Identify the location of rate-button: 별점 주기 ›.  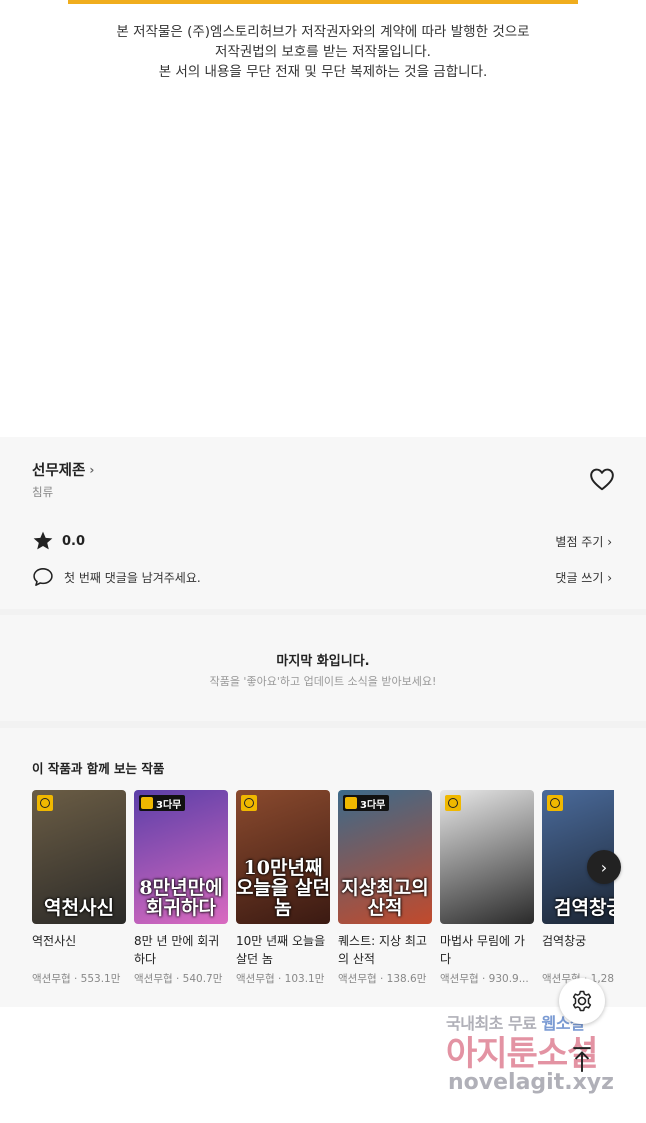
(583, 541).